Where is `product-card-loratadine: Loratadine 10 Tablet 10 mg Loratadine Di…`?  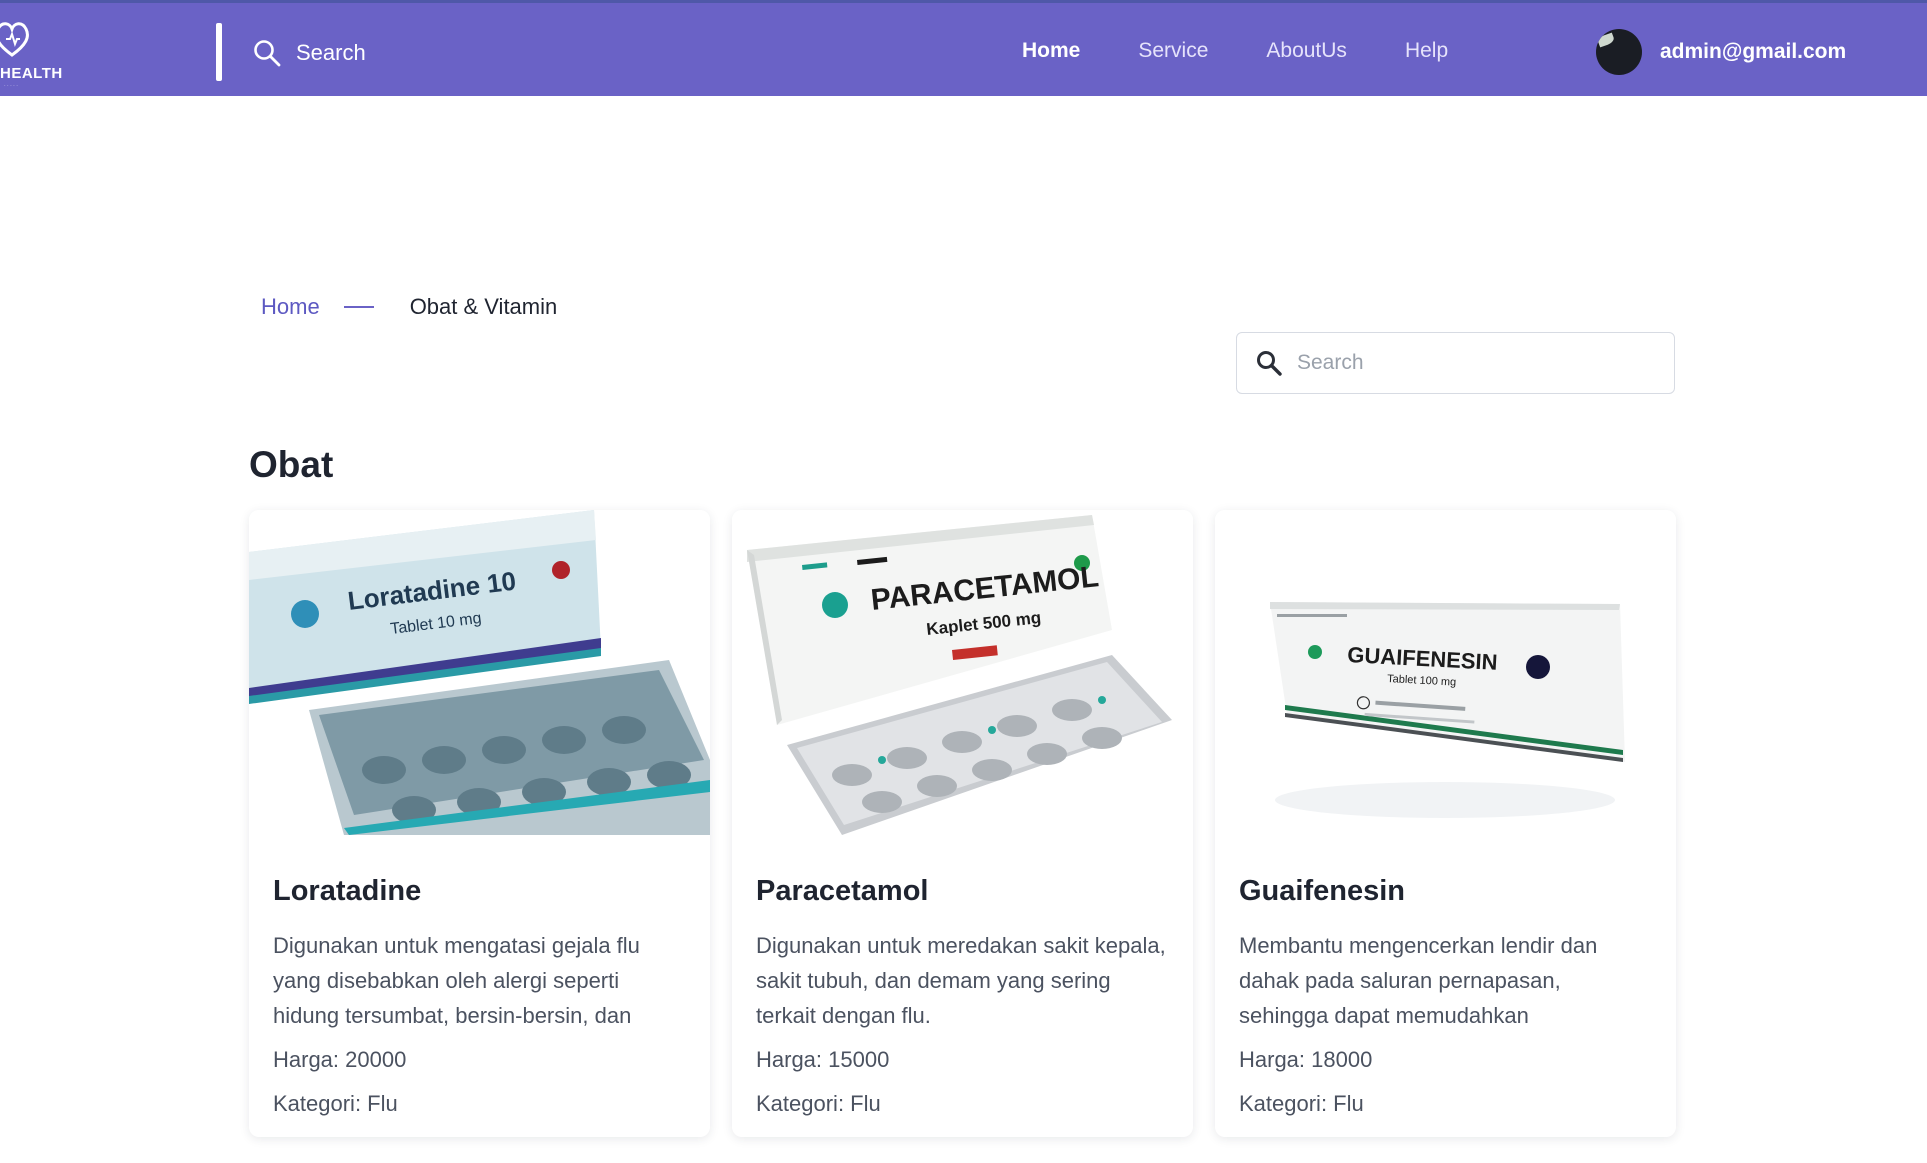
product-card-loratadine: Loratadine 10 Tablet 10 mg Loratadine Di… is located at coordinates (479, 823).